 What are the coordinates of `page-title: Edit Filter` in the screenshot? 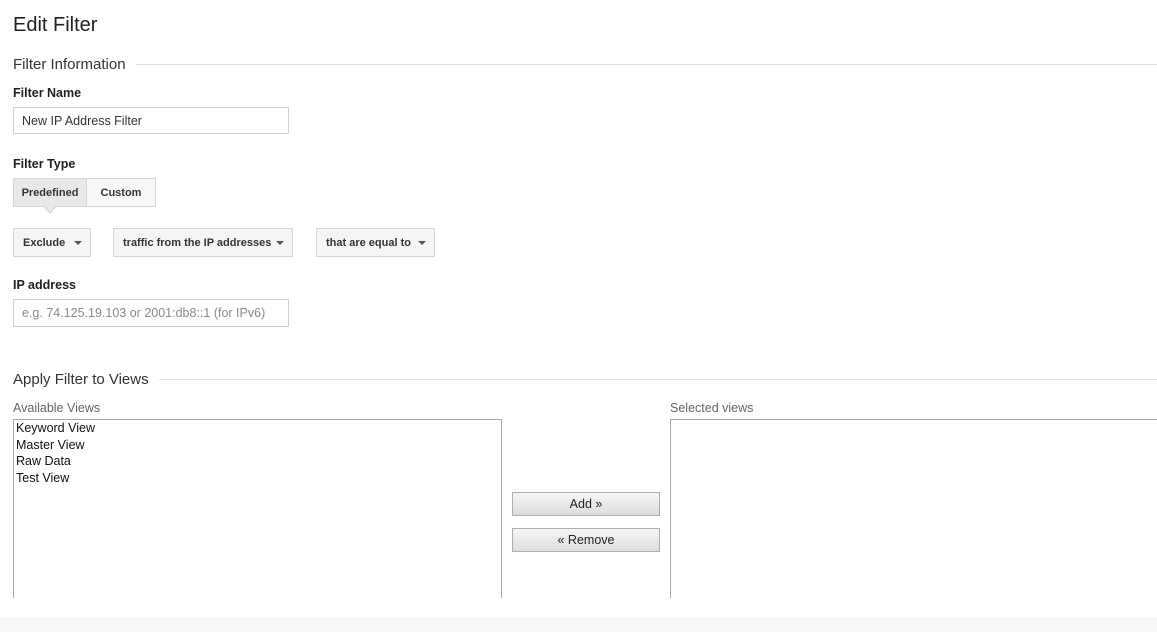 It's located at (55, 25).